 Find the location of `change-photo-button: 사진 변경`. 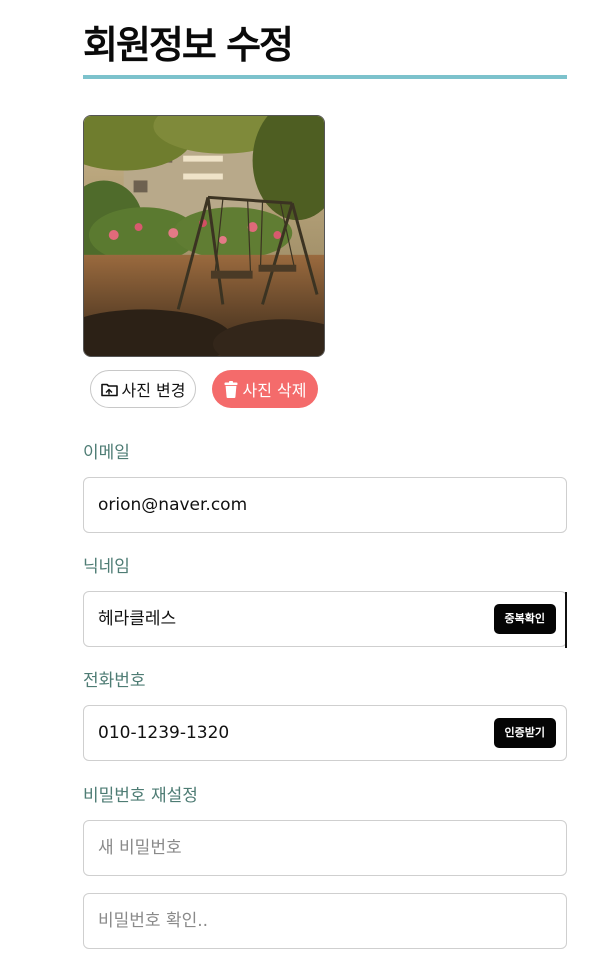

change-photo-button: 사진 변경 is located at coordinates (143, 389).